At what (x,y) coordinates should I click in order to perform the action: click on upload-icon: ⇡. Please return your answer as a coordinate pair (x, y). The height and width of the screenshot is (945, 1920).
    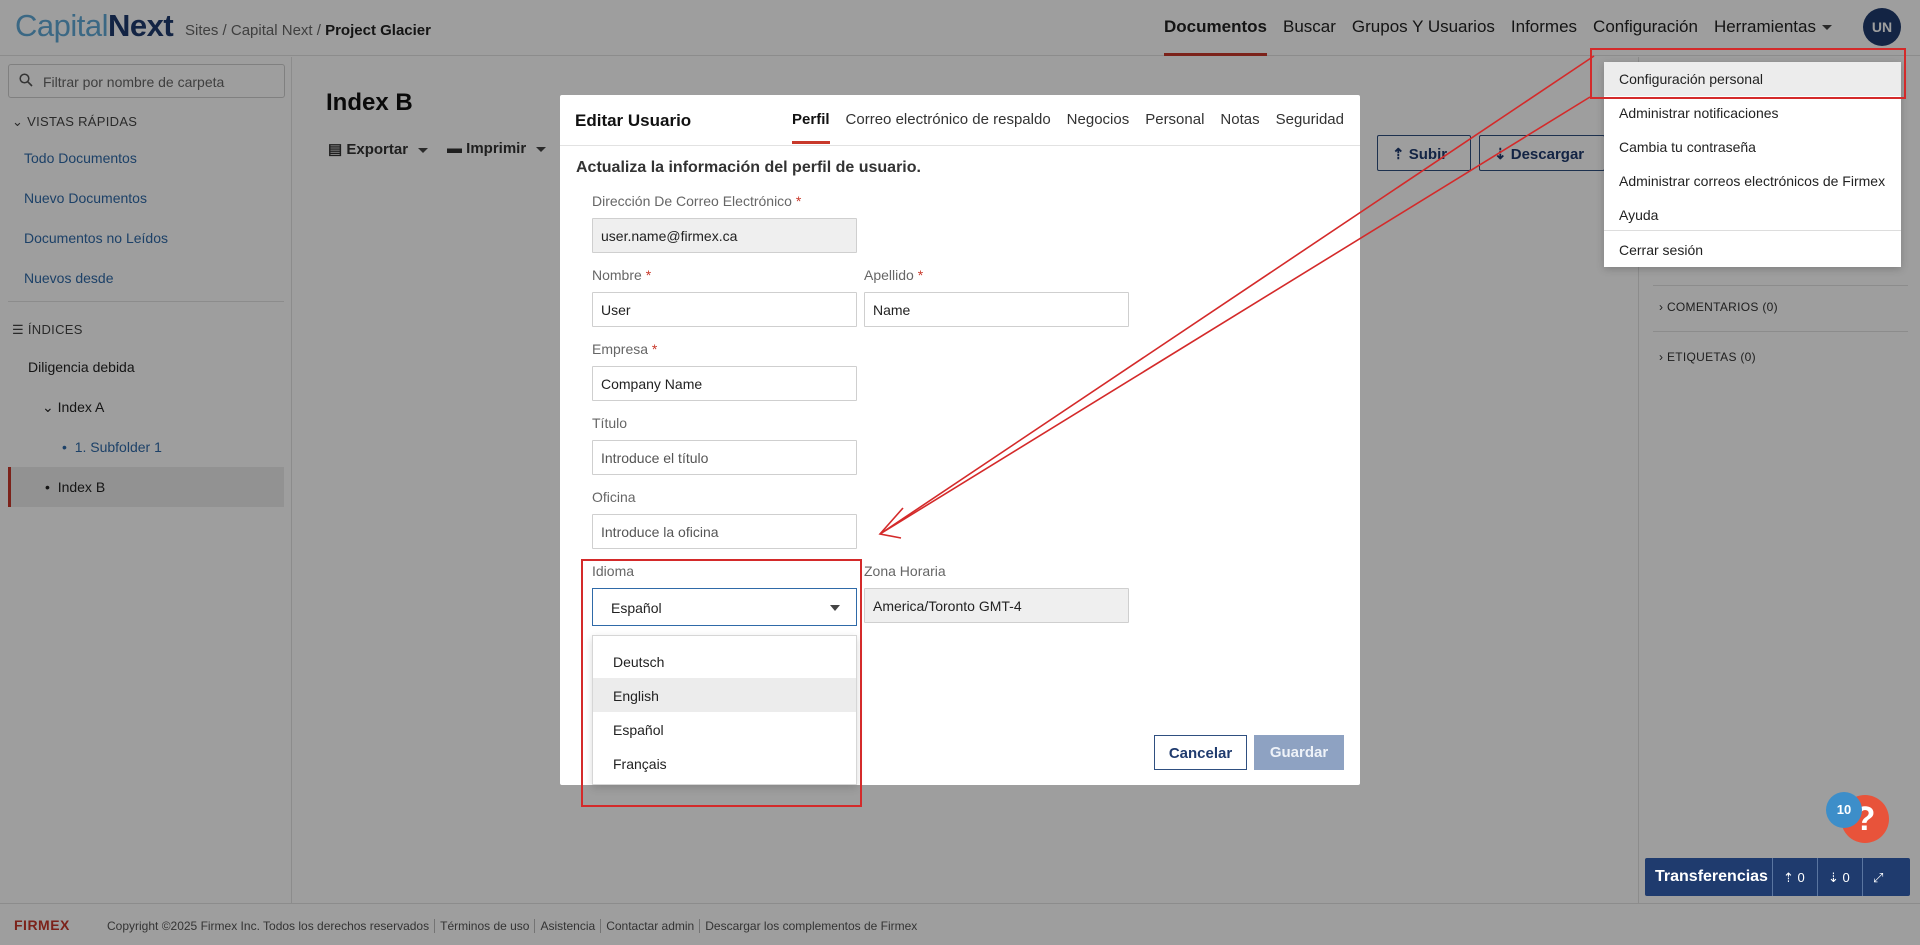
    Looking at the image, I should click on (1788, 877).